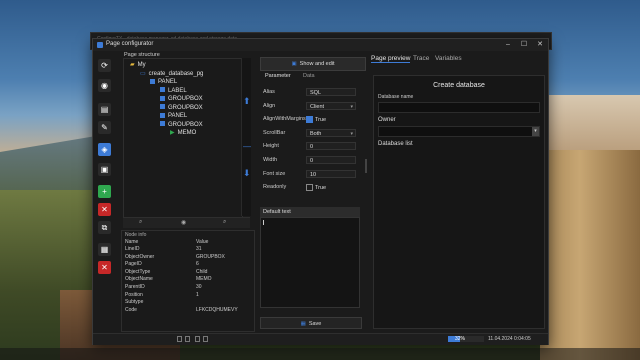 The height and width of the screenshot is (360, 640). I want to click on tree-node: ▭ create_database_pg, so click(171, 74).